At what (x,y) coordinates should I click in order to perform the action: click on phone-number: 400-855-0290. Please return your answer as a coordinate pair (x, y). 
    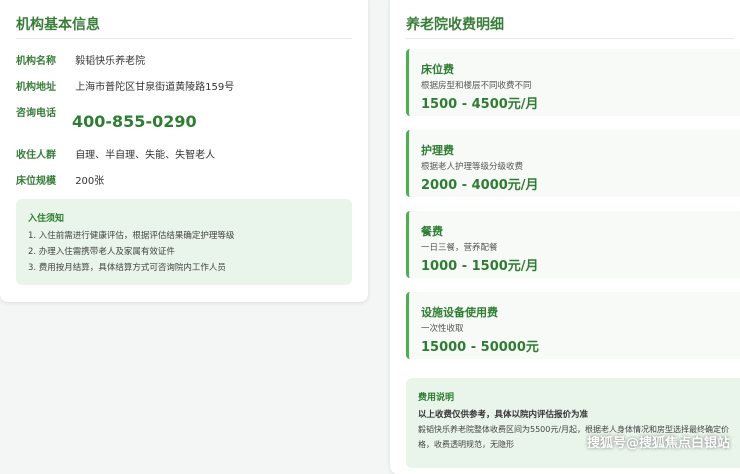
    Looking at the image, I should click on (134, 121).